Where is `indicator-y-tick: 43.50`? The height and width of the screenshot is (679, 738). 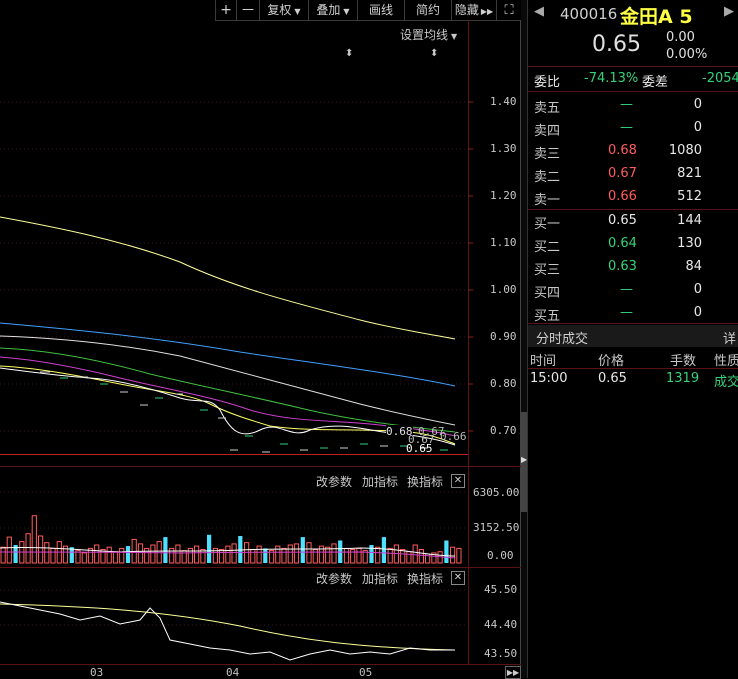
indicator-y-tick: 43.50 is located at coordinates (501, 653).